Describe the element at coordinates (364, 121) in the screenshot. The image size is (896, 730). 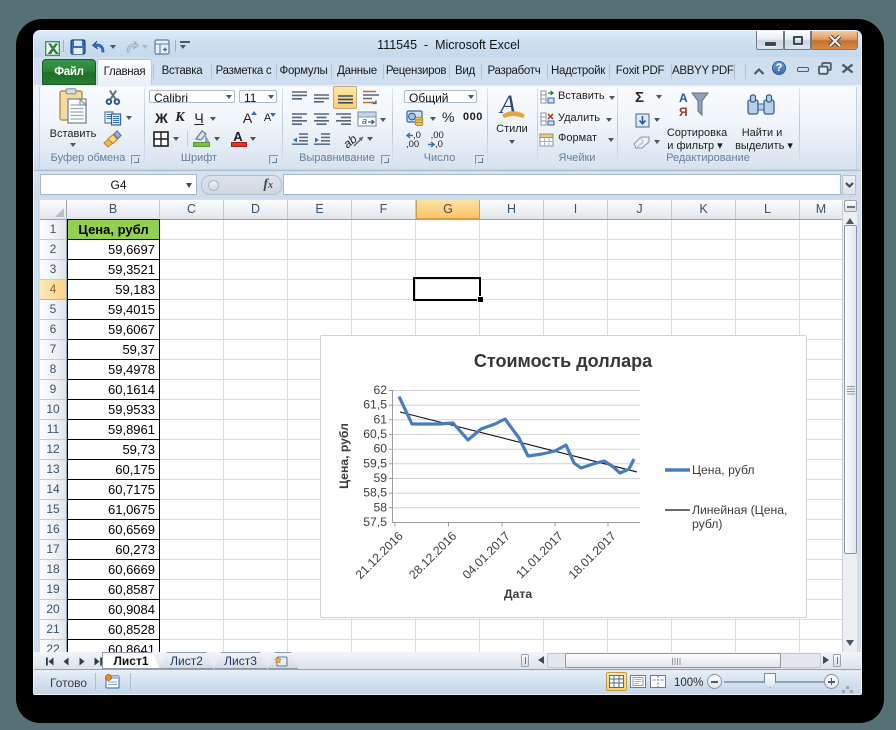
I see `svg-text: a` at that location.